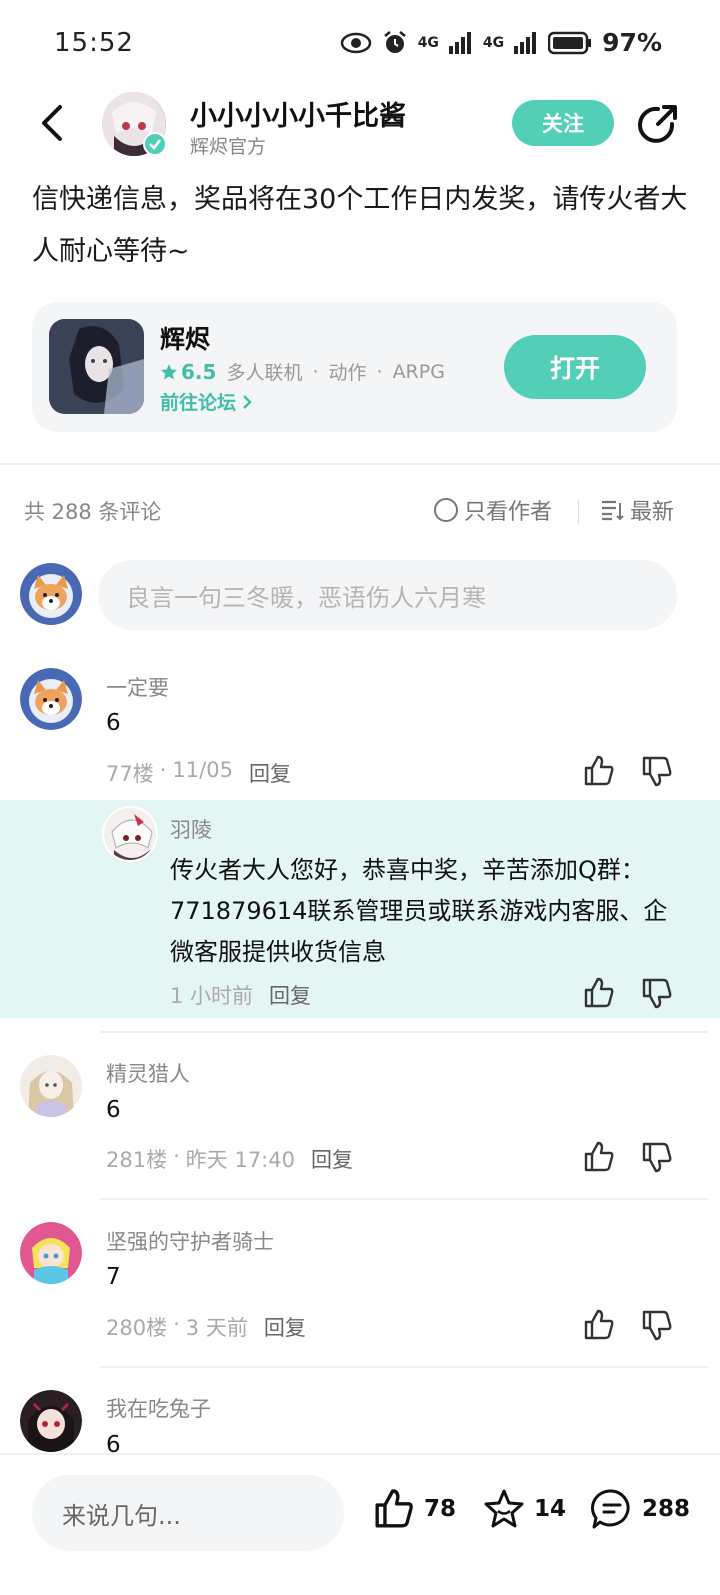  I want to click on eye-icon, so click(355, 42).